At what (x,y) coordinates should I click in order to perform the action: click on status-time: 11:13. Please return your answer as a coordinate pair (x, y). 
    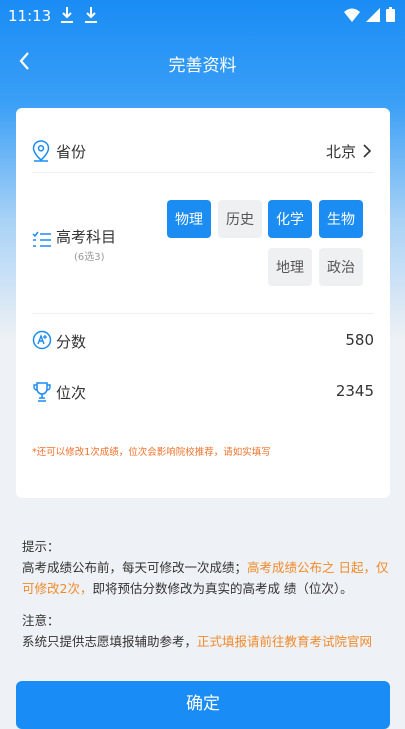
    Looking at the image, I should click on (30, 16).